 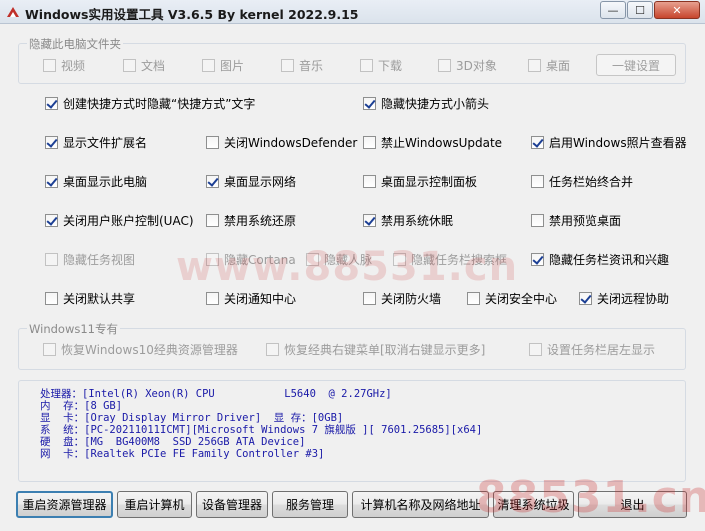 I want to click on hide-shortcut-text-checkbox: 创建快捷方式时隐藏“快捷方式”文字, so click(x=150, y=103).